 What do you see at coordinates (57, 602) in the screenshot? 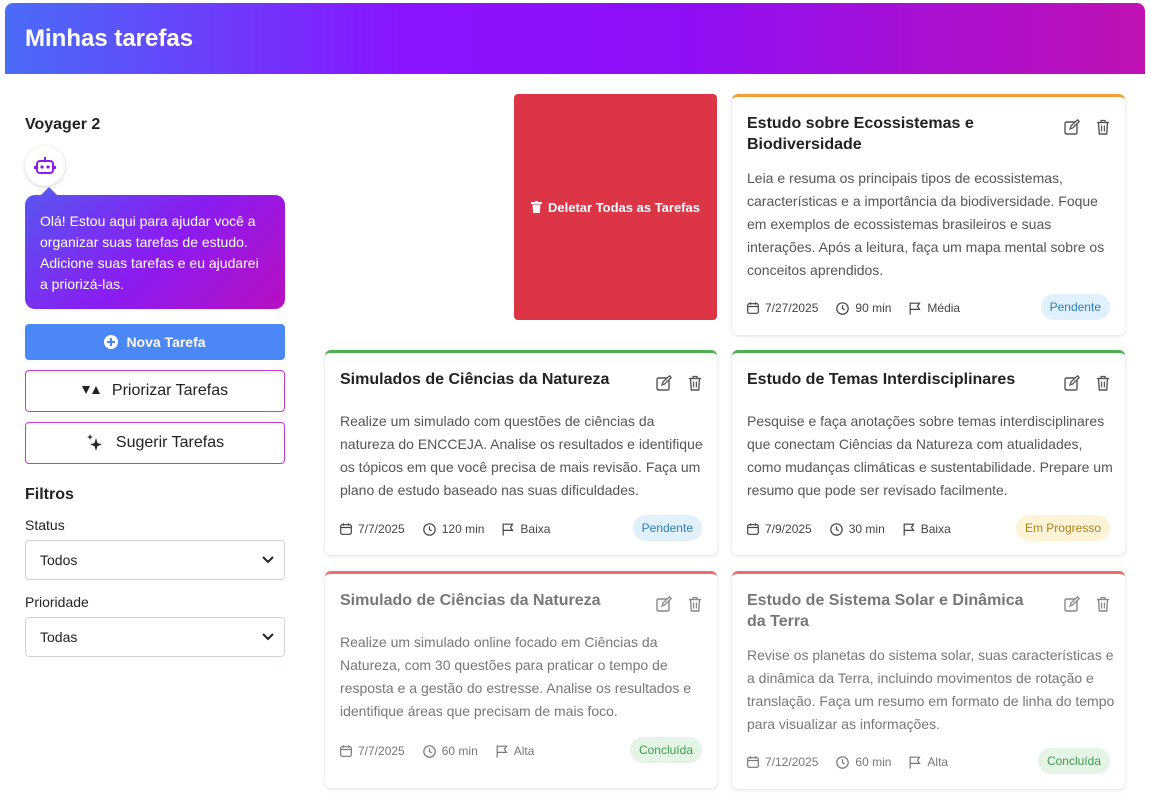
I see `priority-filter-label: Prioridade` at bounding box center [57, 602].